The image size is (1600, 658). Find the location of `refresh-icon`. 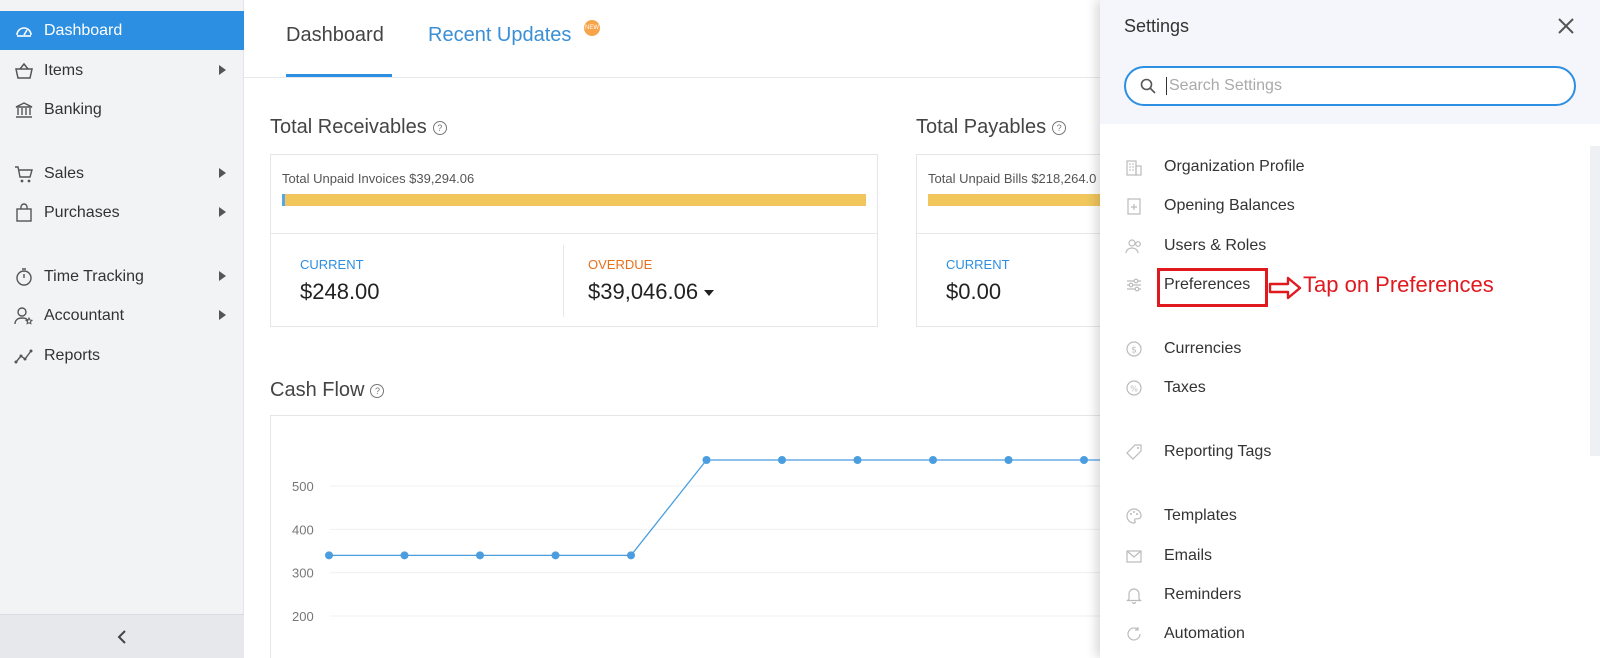

refresh-icon is located at coordinates (1134, 634).